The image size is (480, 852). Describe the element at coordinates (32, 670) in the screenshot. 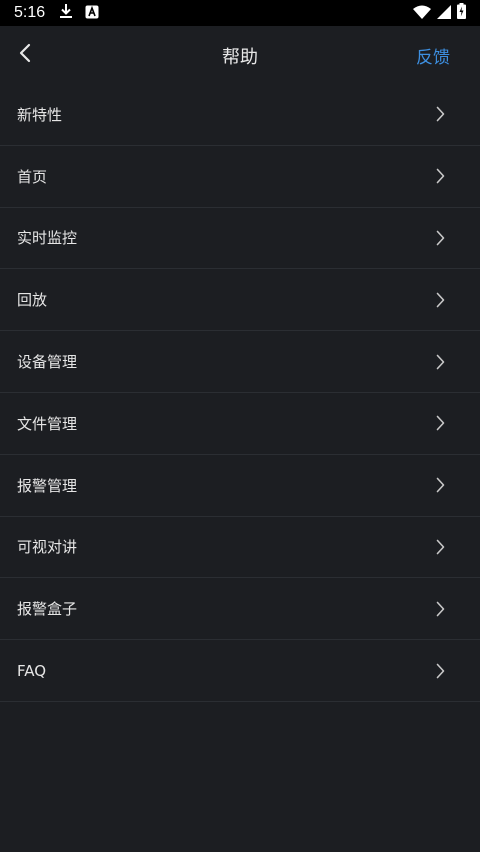

I see `menu-item-label: FAQ` at that location.